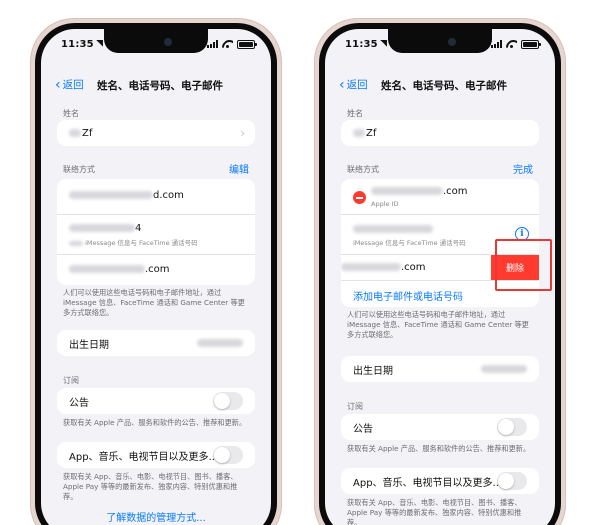 This screenshot has height=525, width=600. Describe the element at coordinates (440, 197) in the screenshot. I see `contact-row-apple-id: .com Apple ID` at that location.